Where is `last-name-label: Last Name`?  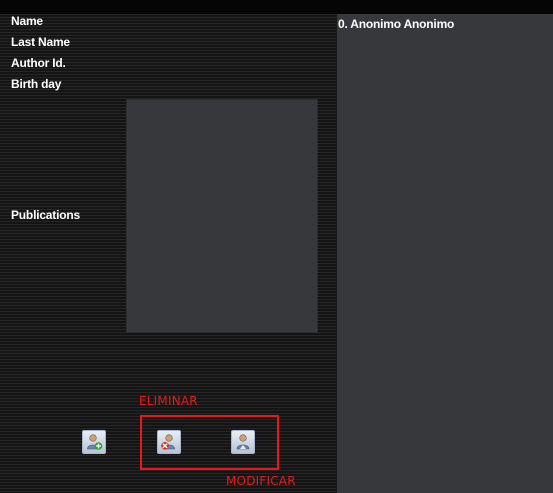
last-name-label: Last Name is located at coordinates (40, 42).